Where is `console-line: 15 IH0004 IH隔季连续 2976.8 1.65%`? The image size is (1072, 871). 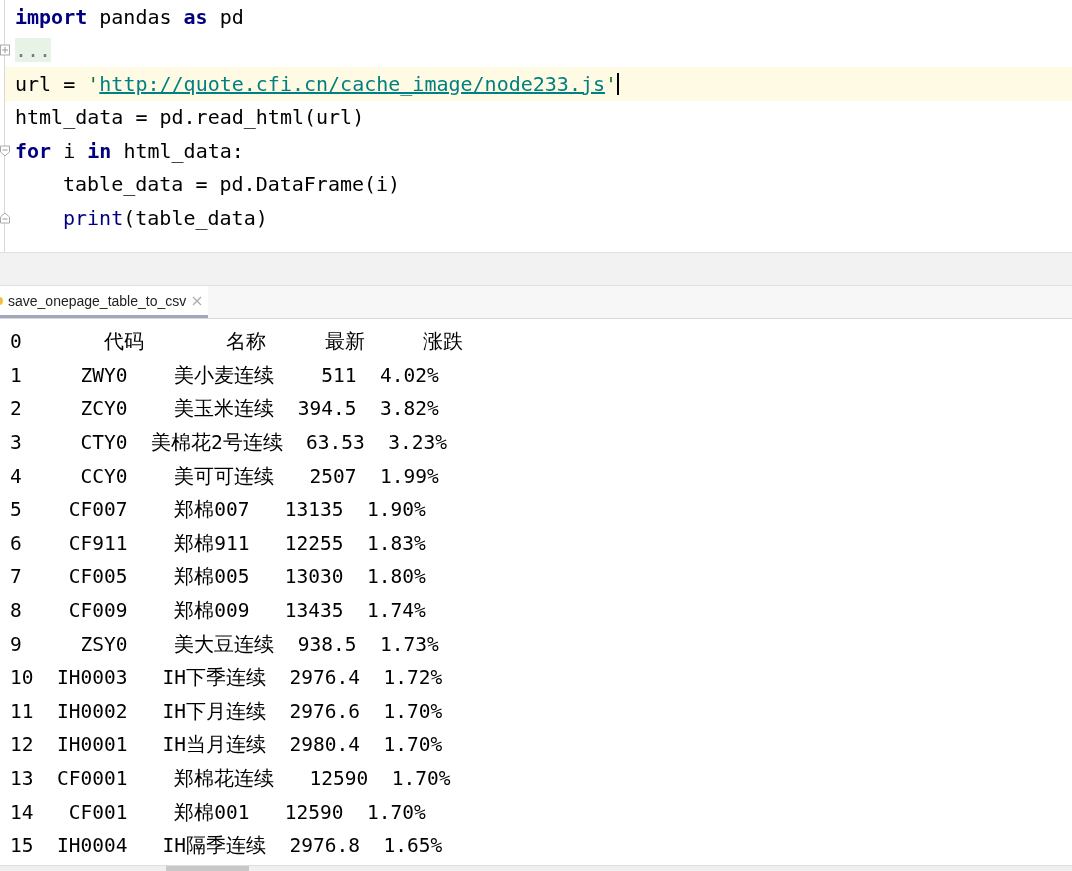 console-line: 15 IH0004 IH隔季连续 2976.8 1.65% is located at coordinates (227, 846).